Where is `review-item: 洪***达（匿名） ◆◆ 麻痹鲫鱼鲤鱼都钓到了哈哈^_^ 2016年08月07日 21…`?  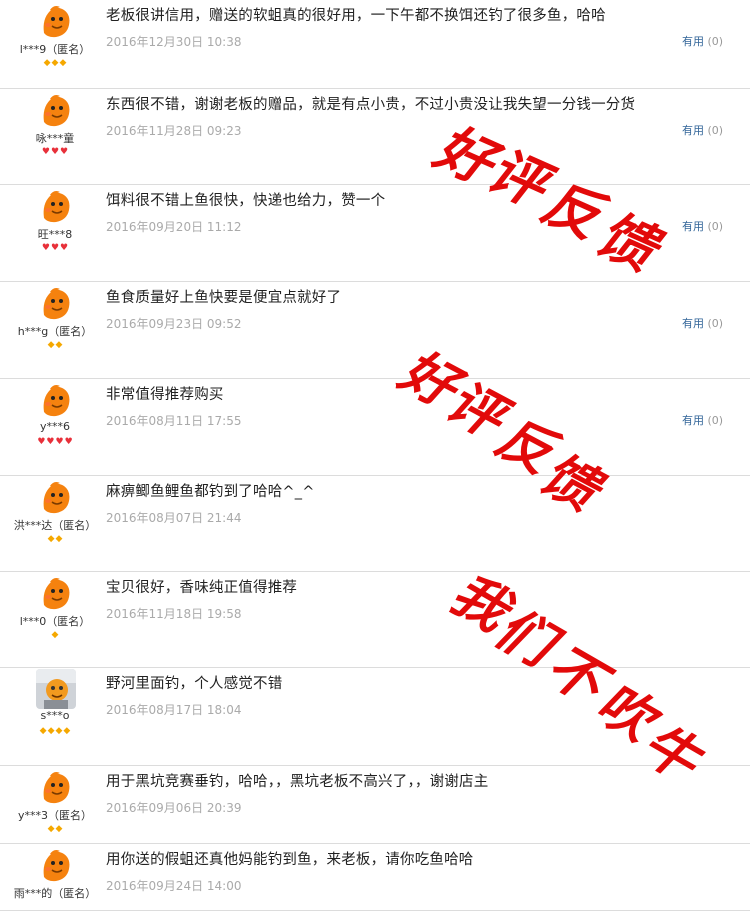
review-item: 洪***达（匿名） ◆◆ 麻痹鲫鱼鲤鱼都钓到了哈哈^_^ 2016年08月07日 21… is located at coordinates (375, 524).